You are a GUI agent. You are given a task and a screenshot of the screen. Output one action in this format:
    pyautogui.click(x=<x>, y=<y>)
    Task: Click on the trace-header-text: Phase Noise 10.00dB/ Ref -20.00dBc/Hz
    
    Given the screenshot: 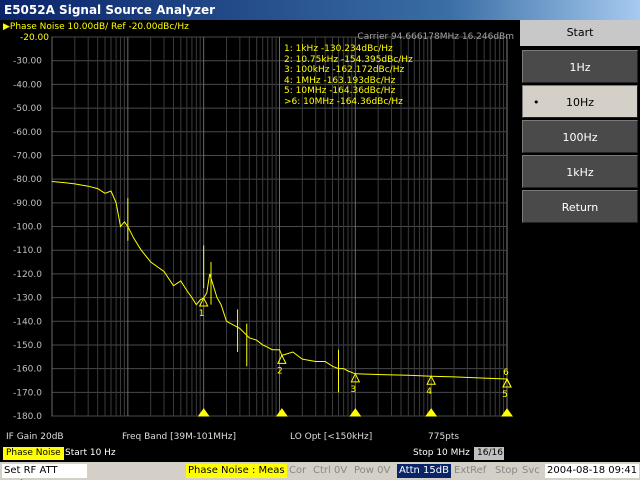 What is the action you would take?
    pyautogui.click(x=99, y=27)
    